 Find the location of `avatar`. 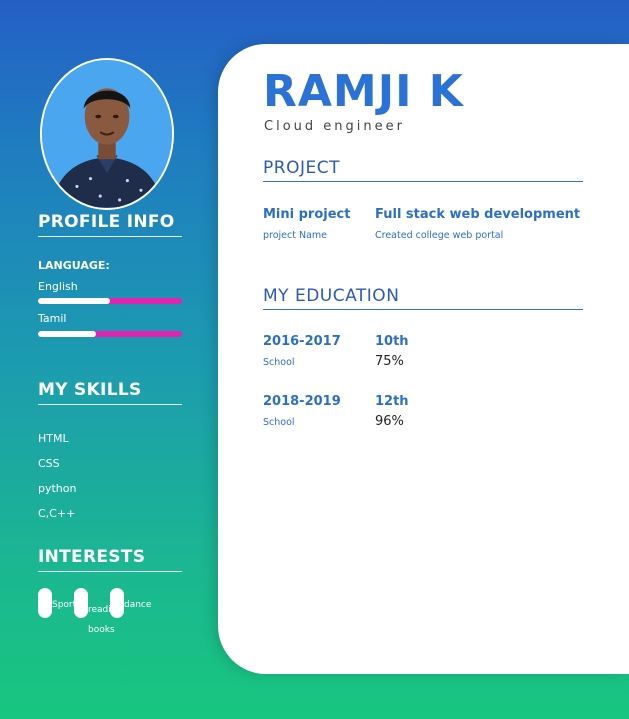

avatar is located at coordinates (107, 134).